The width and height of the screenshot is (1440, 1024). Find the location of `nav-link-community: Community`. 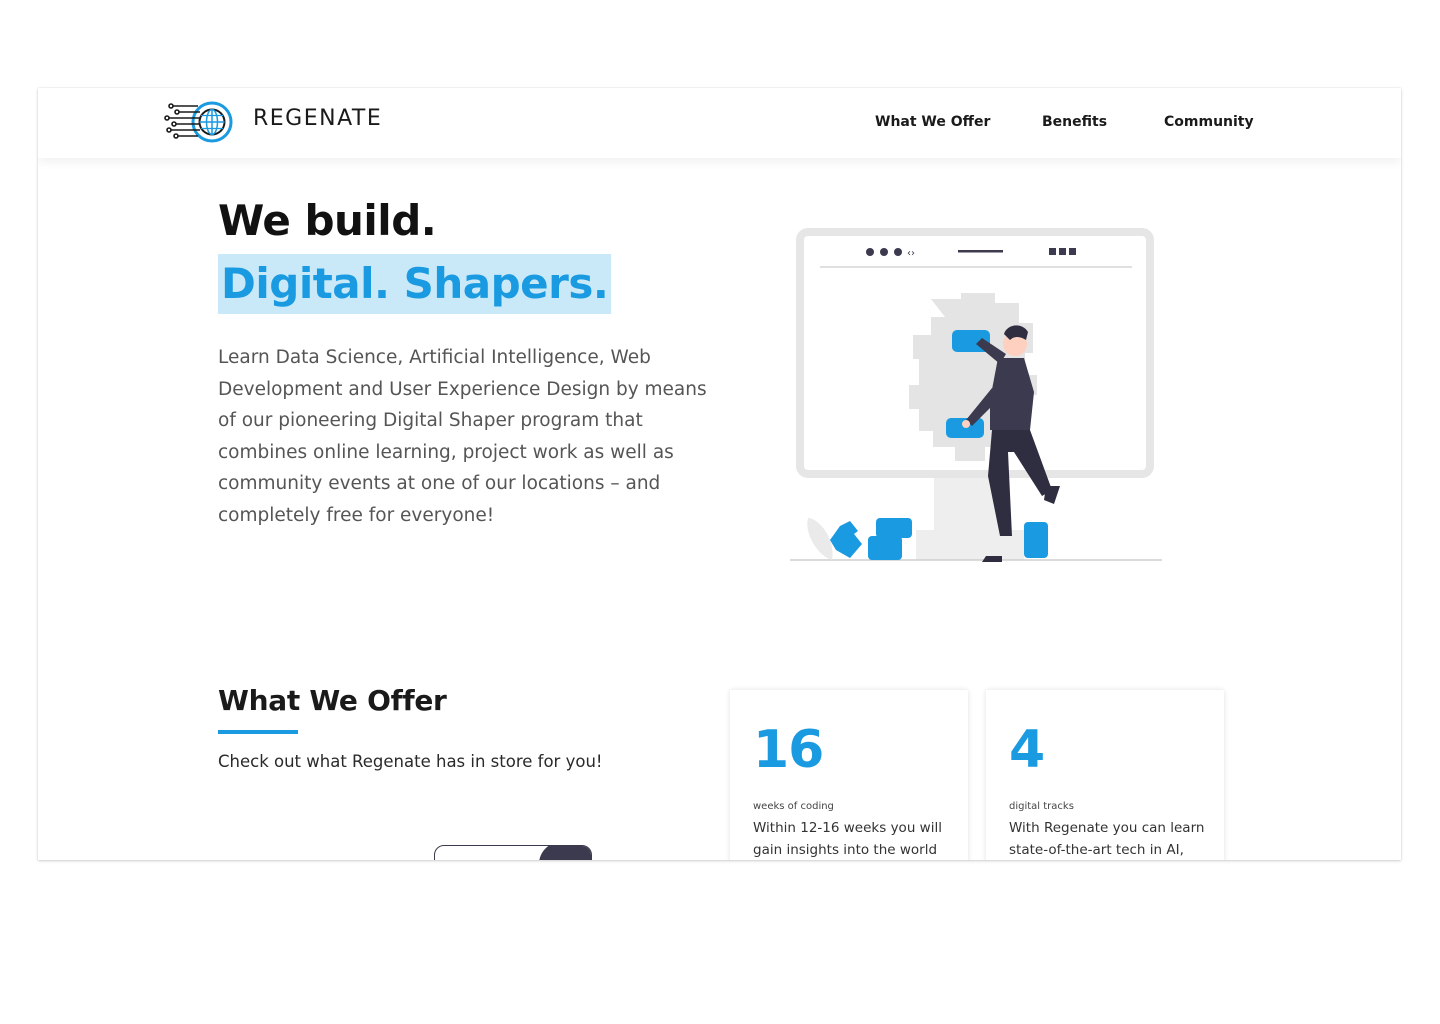

nav-link-community: Community is located at coordinates (1209, 122).